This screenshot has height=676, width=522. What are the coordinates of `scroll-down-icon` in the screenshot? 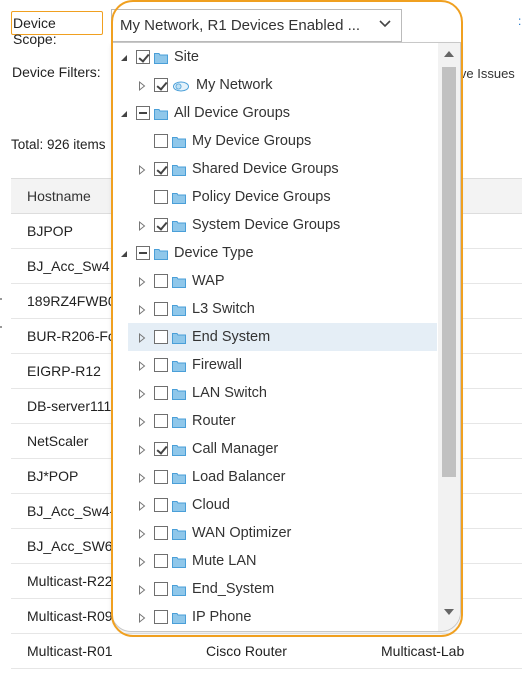 It's located at (449, 612).